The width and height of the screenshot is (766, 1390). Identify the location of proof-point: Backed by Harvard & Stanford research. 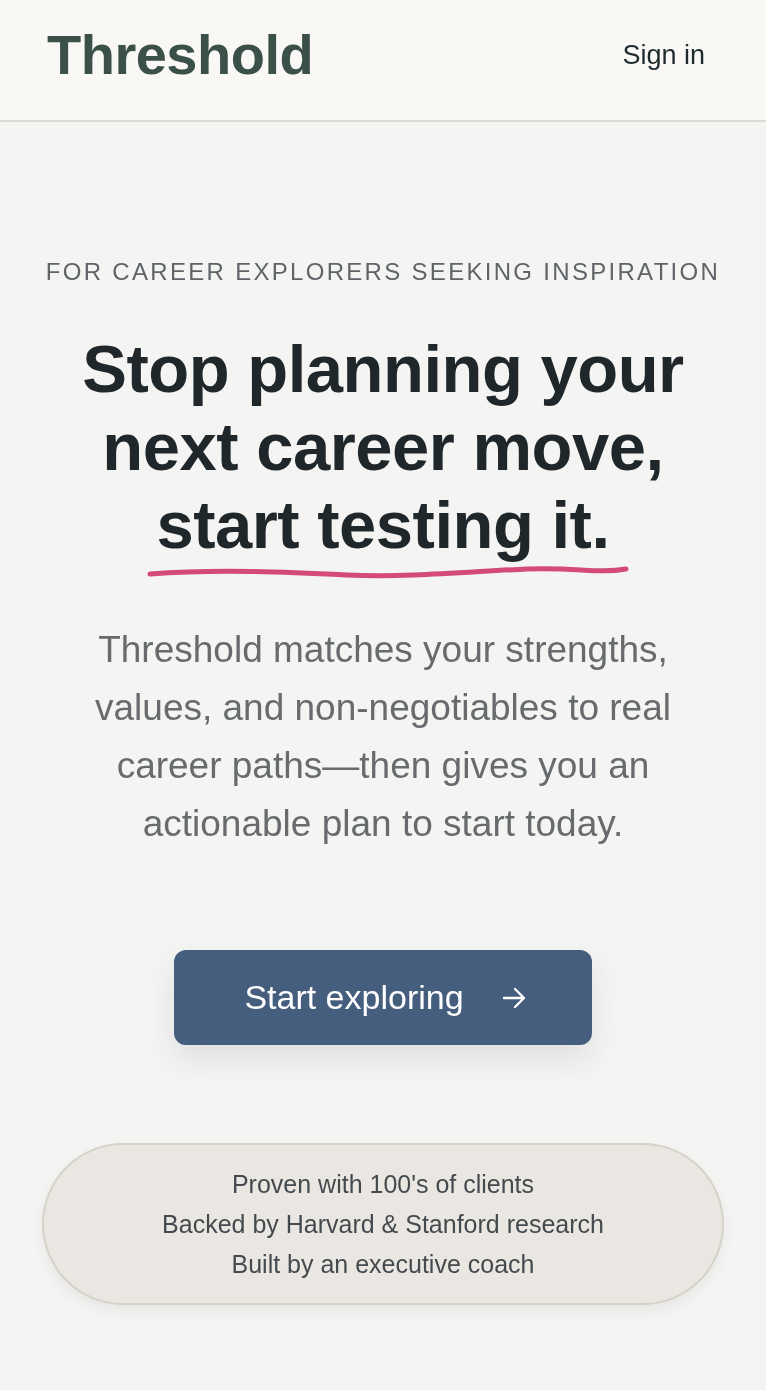
(383, 1224).